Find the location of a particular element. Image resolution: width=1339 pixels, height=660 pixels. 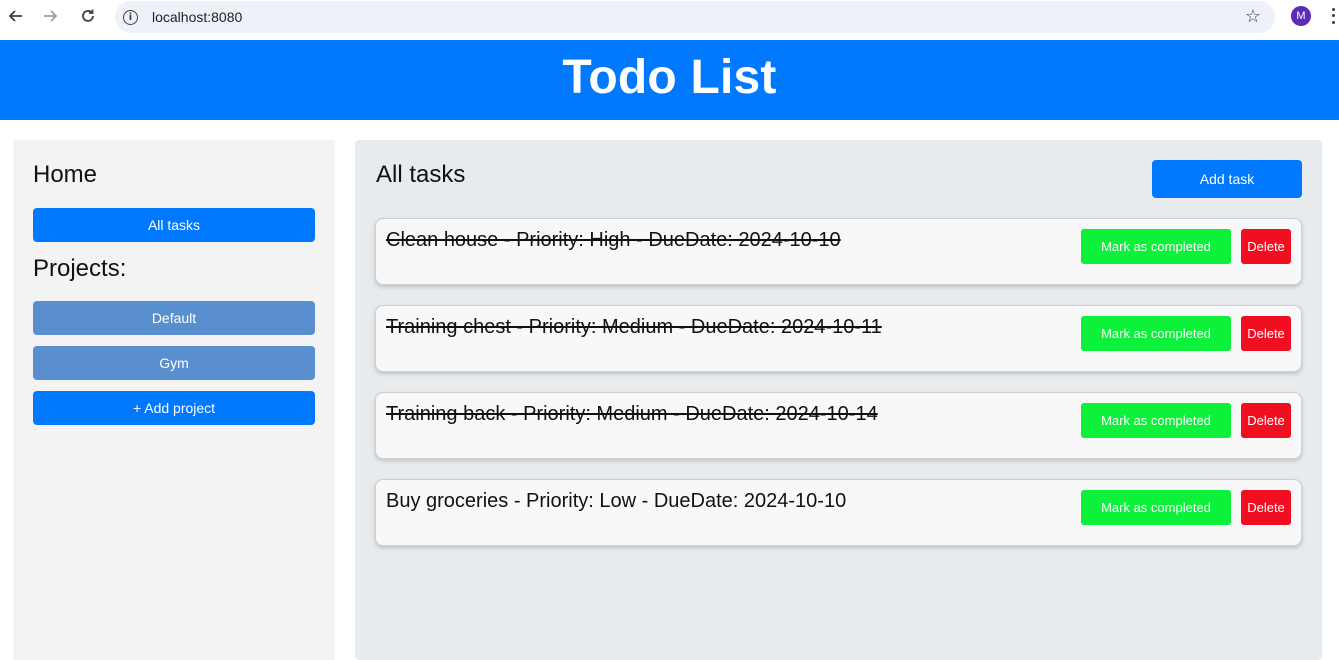

profile-avatar: M is located at coordinates (1301, 16).